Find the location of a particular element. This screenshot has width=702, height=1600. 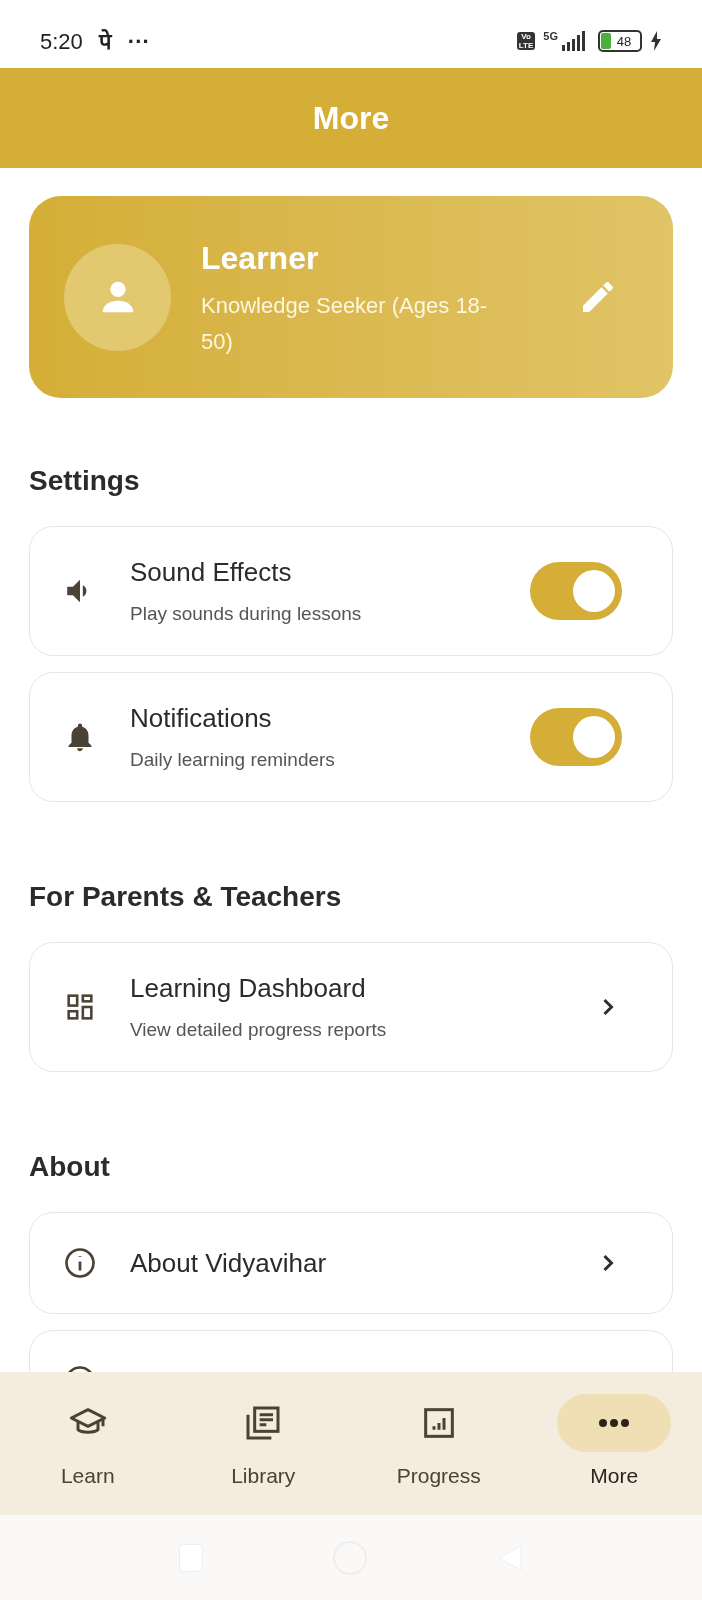

settings-card: Learning Dashboard View detailed progress reports is located at coordinates (351, 1007).